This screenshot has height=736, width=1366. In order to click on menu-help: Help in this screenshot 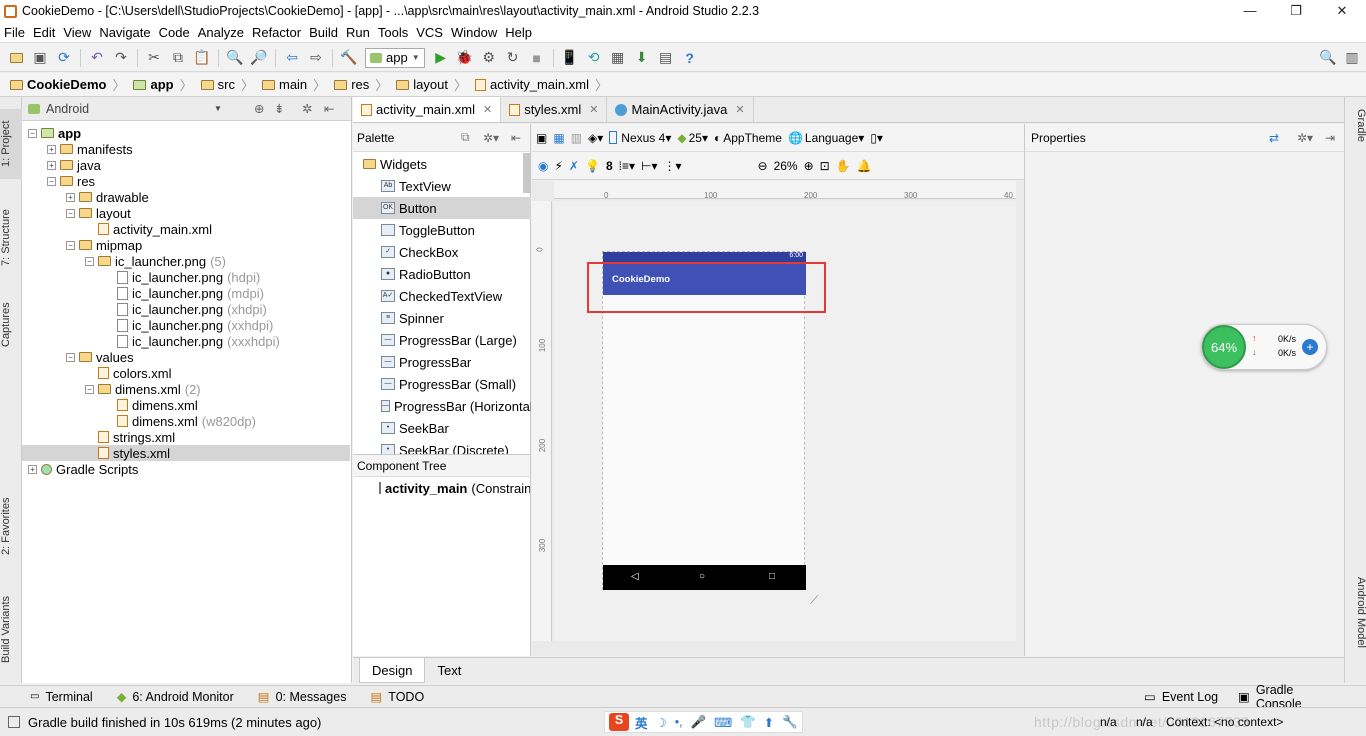, I will do `click(518, 32)`.